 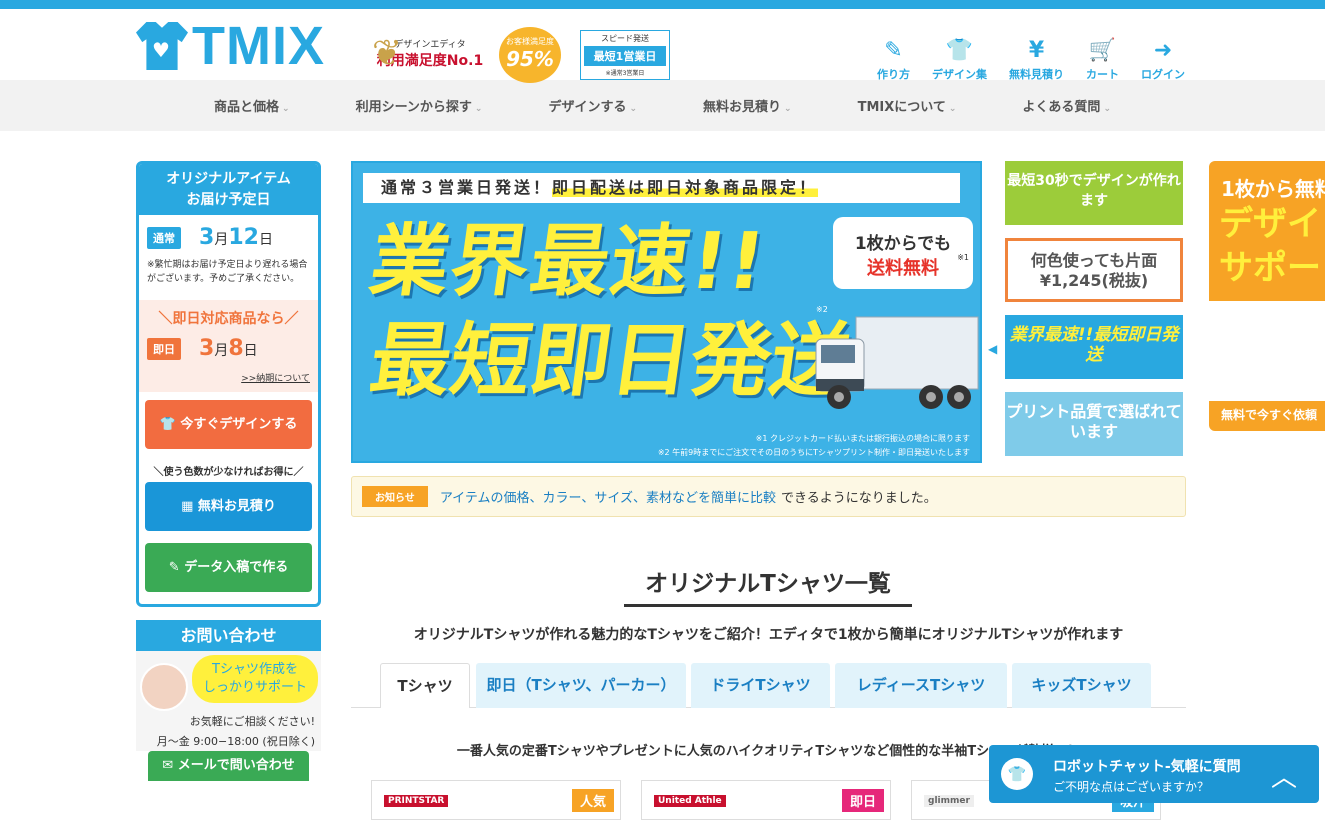 I want to click on free-shipping-bubble: 1枚からでも 送料無料 ※1, so click(x=903, y=253).